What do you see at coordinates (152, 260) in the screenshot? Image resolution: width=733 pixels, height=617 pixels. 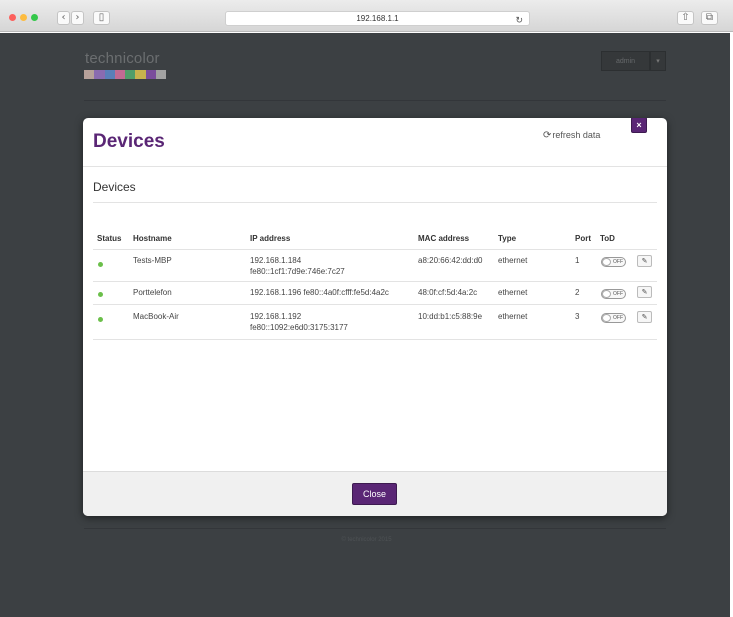 I see `hostname-cell: Tests-MBP` at bounding box center [152, 260].